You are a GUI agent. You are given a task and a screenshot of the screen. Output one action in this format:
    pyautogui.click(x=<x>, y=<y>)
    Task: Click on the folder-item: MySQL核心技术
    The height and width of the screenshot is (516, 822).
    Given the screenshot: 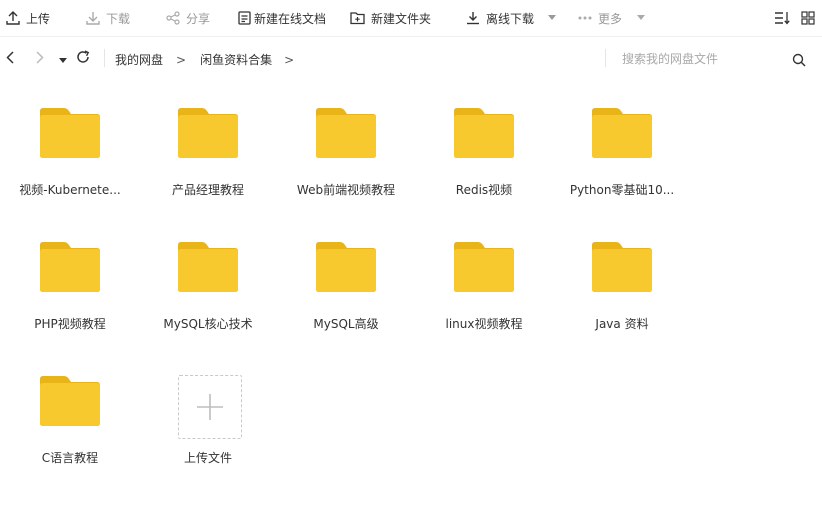 What is the action you would take?
    pyautogui.click(x=208, y=279)
    